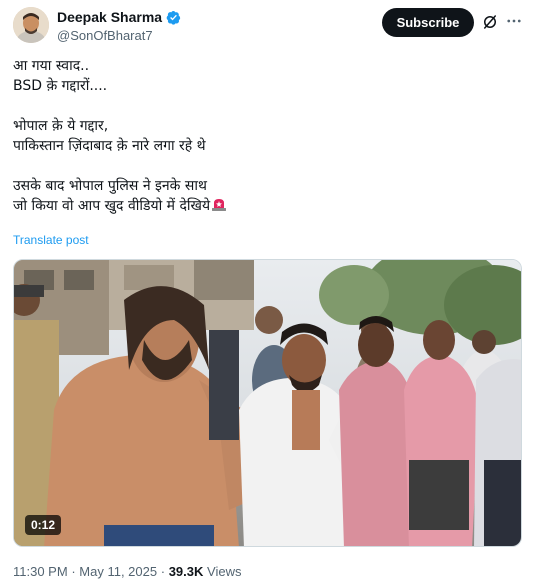 Image resolution: width=535 pixels, height=585 pixels. I want to click on translate-post-link: Translate post, so click(51, 240).